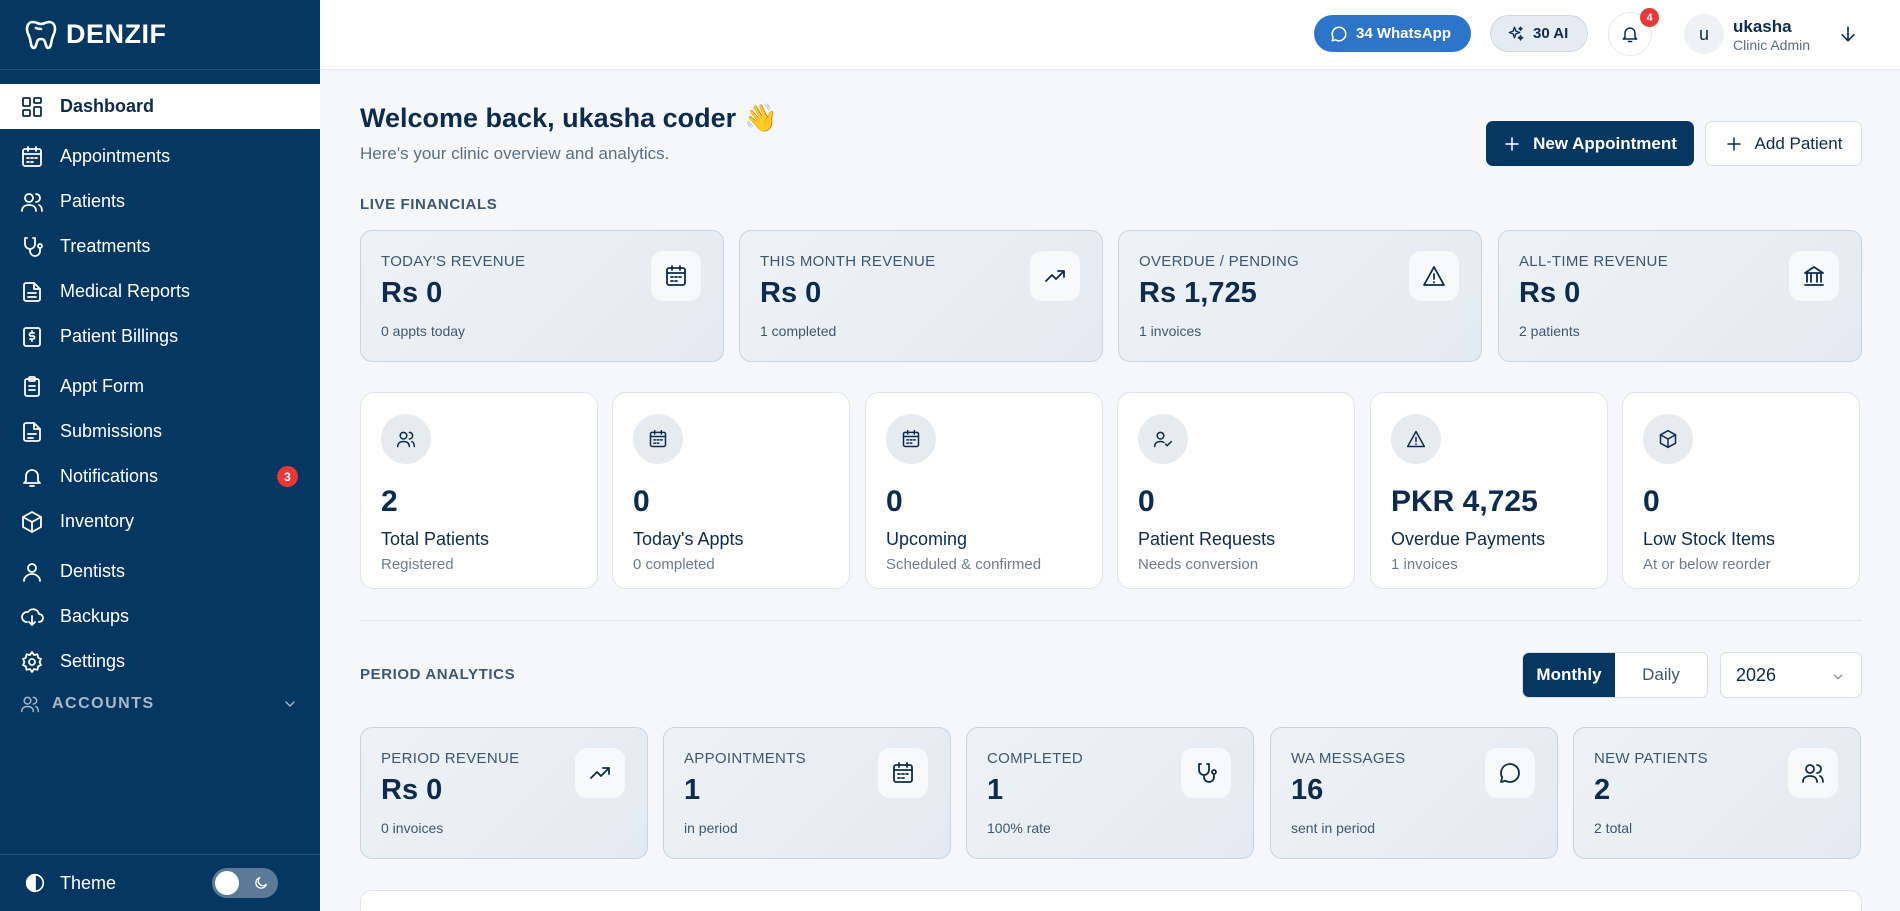 The image size is (1900, 911). What do you see at coordinates (1236, 490) in the screenshot?
I see `patient-requests-card: 0 Patient Requests Needs conversion` at bounding box center [1236, 490].